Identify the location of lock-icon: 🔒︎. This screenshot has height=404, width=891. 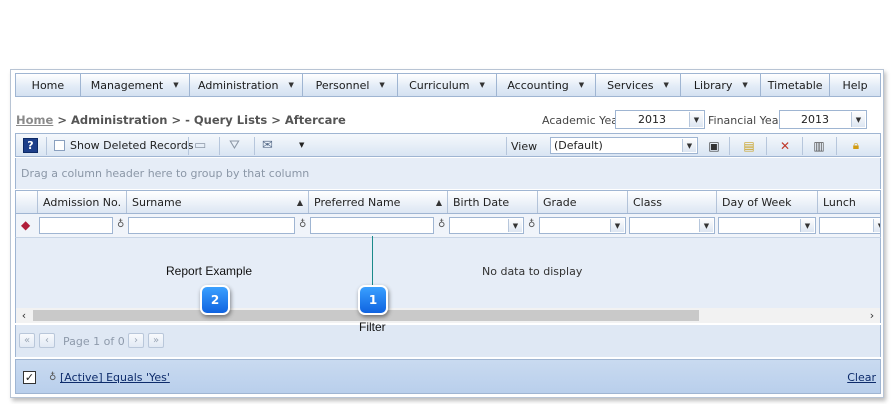
(856, 145).